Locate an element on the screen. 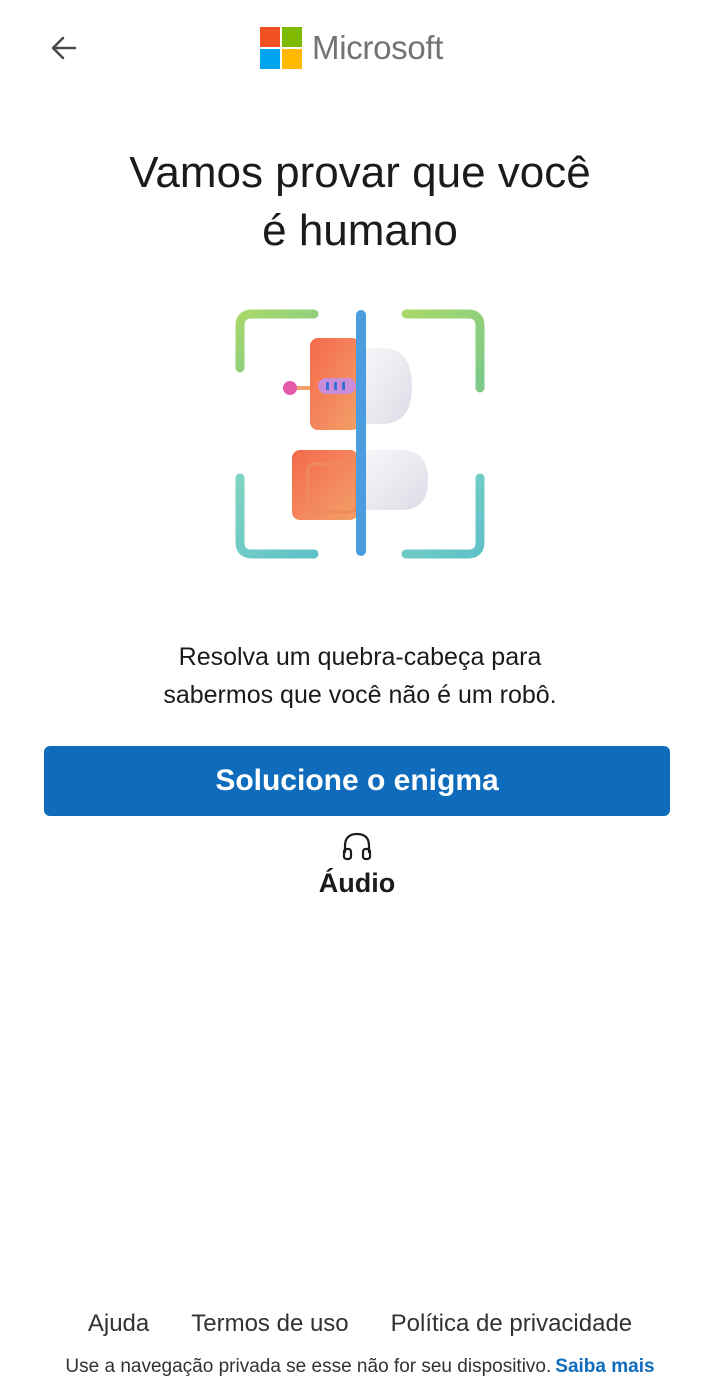 The width and height of the screenshot is (720, 1384). logo-text: Microsoft is located at coordinates (378, 47).